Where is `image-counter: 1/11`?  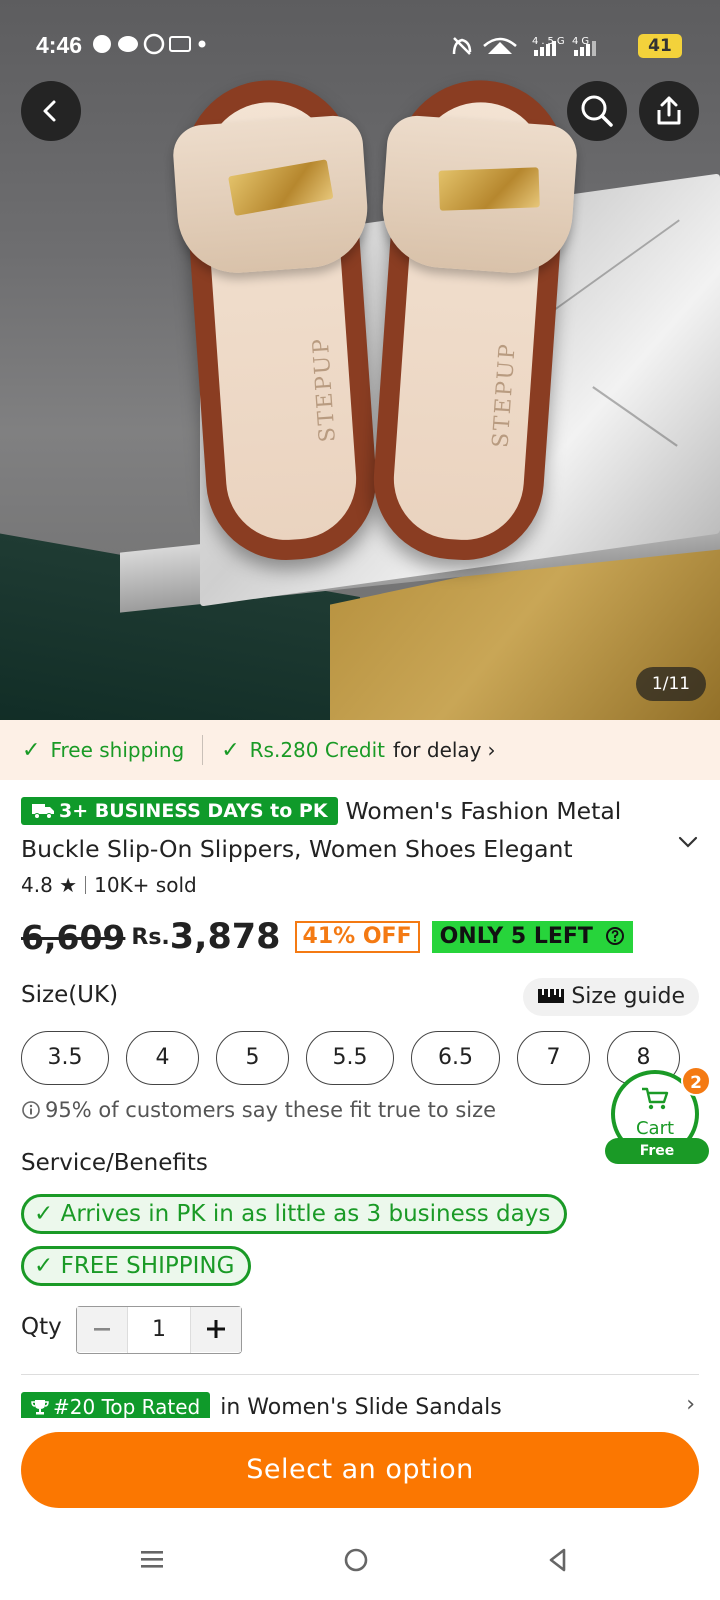 image-counter: 1/11 is located at coordinates (671, 684).